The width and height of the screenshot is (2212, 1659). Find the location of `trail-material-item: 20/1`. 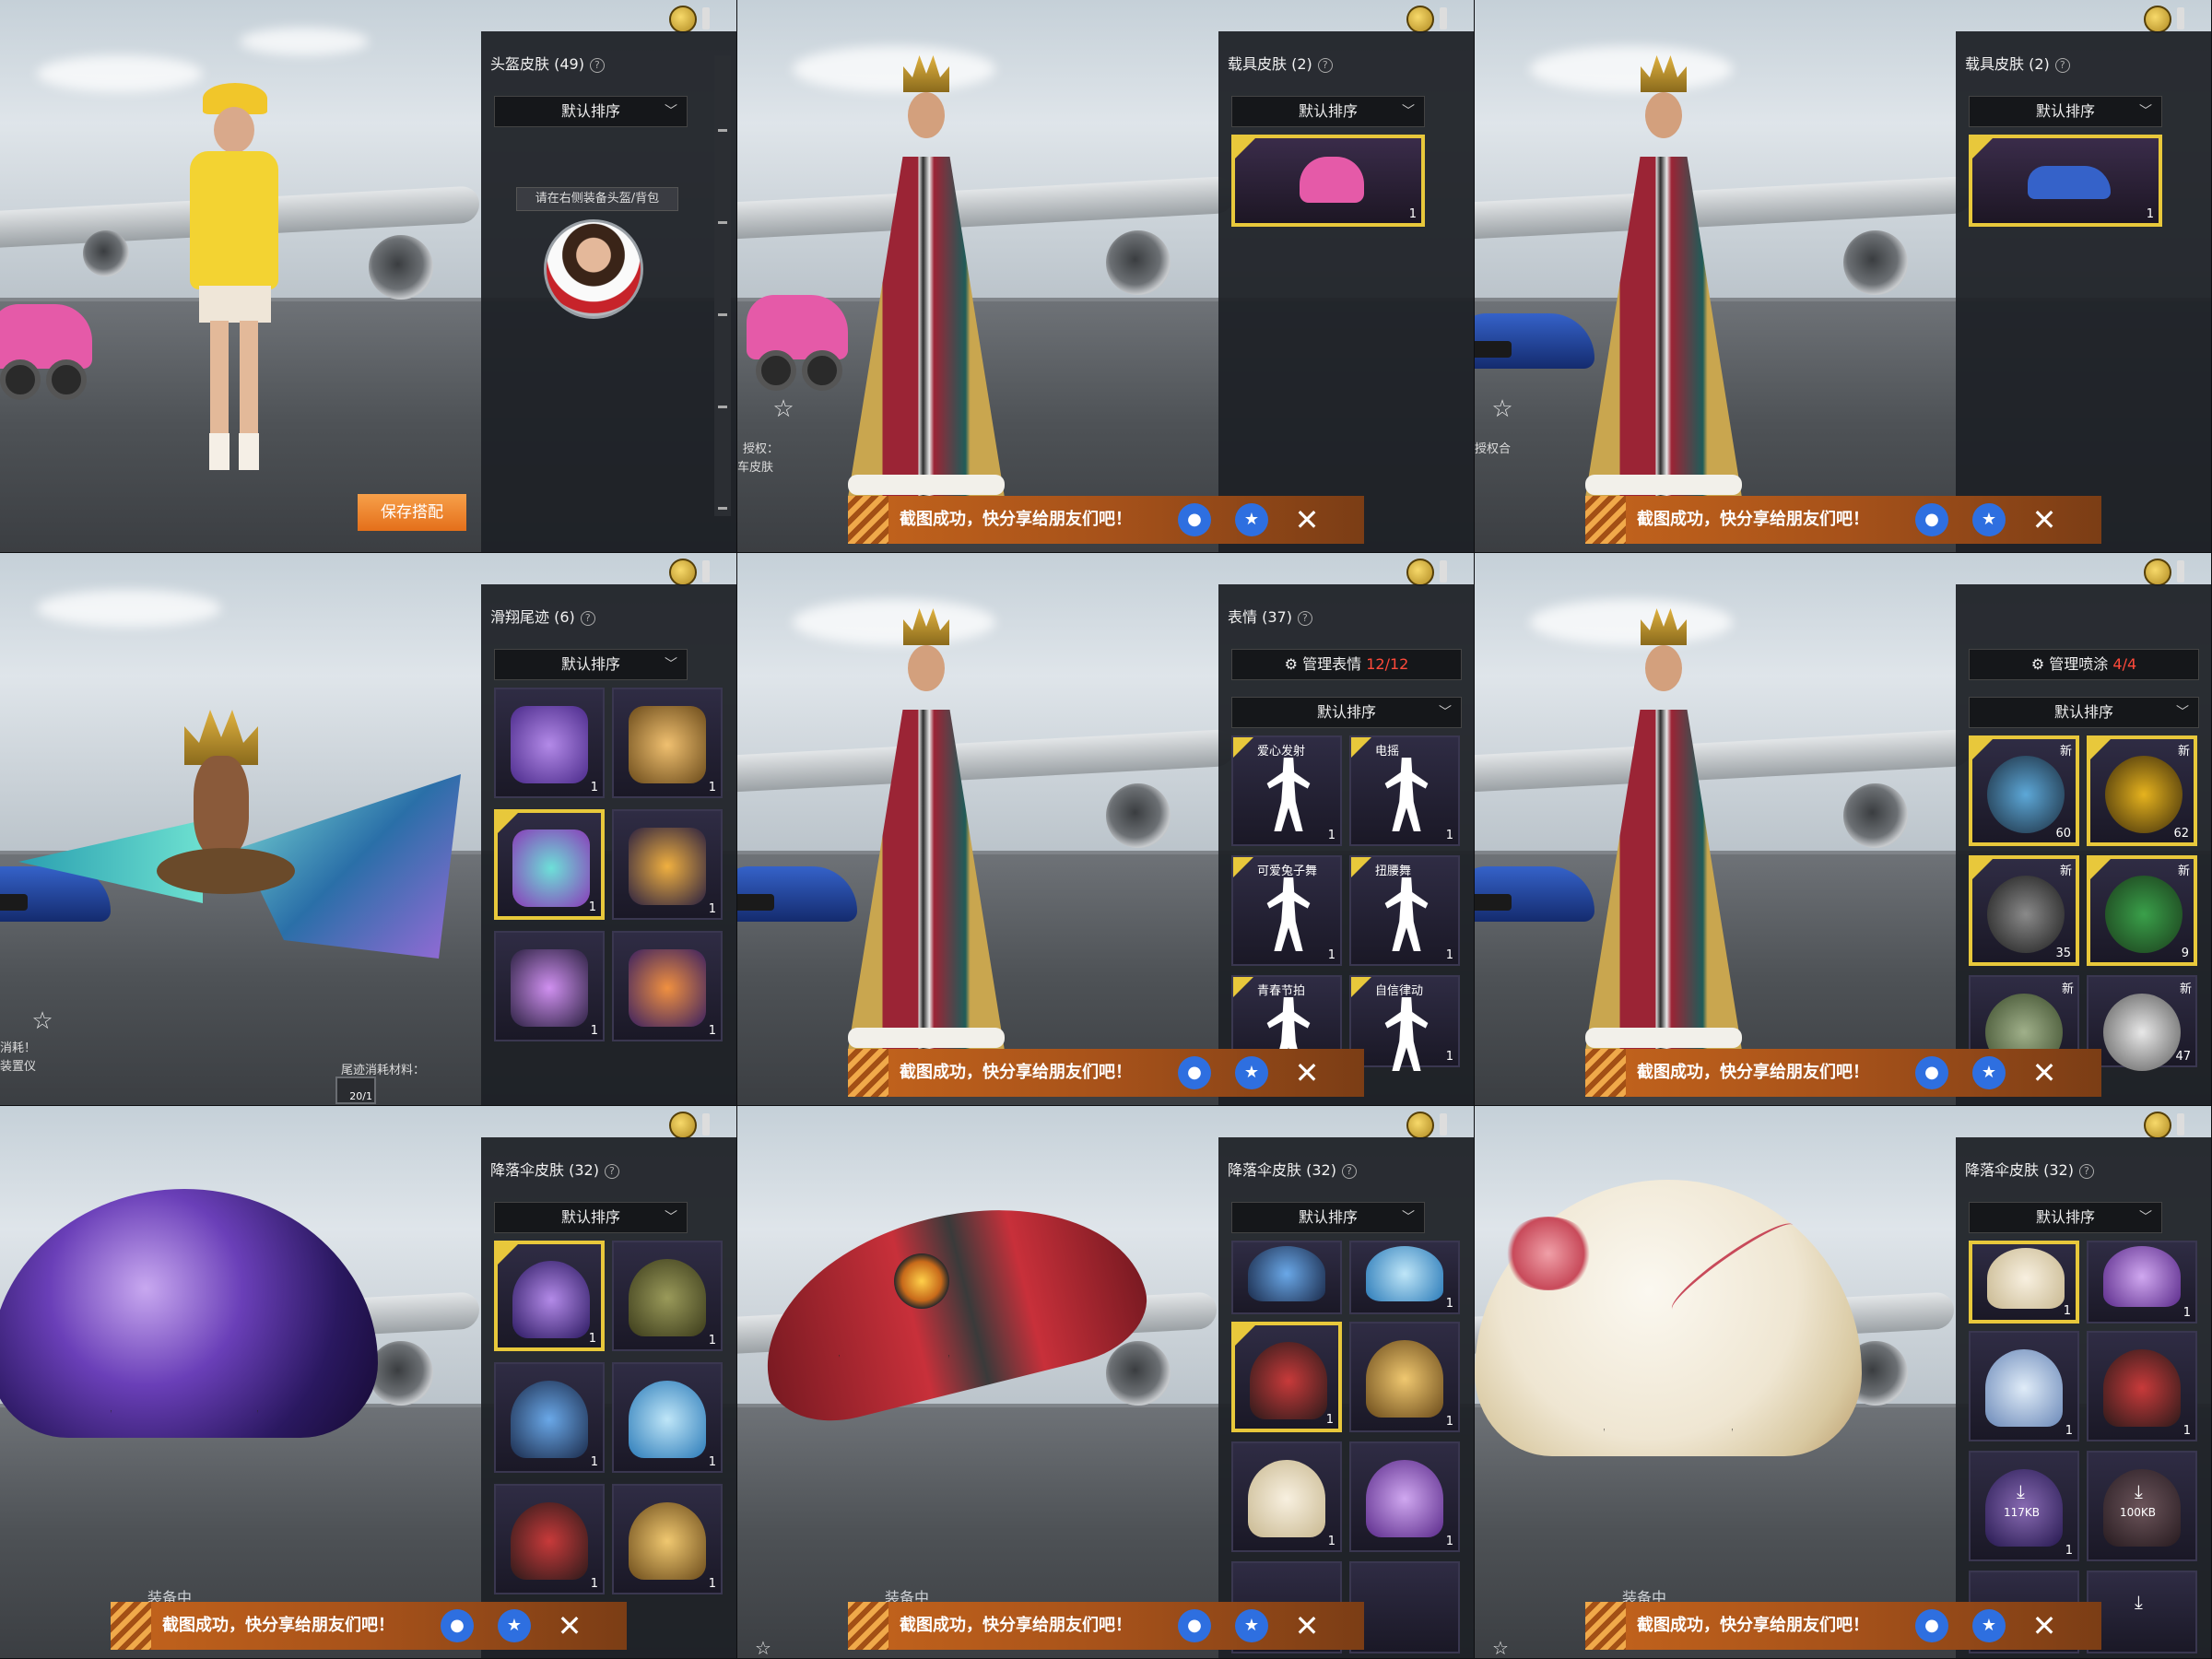

trail-material-item: 20/1 is located at coordinates (355, 1090).